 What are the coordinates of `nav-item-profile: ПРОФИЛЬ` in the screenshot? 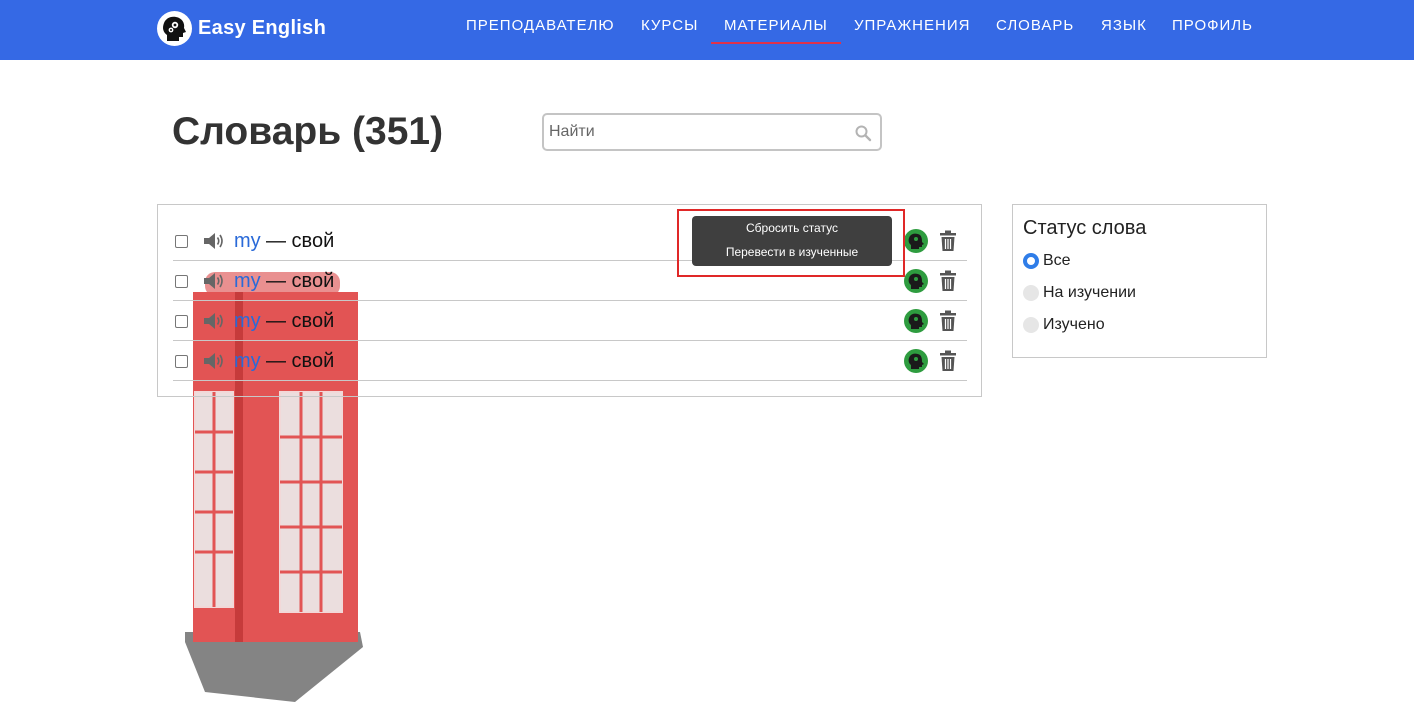 It's located at (1212, 25).